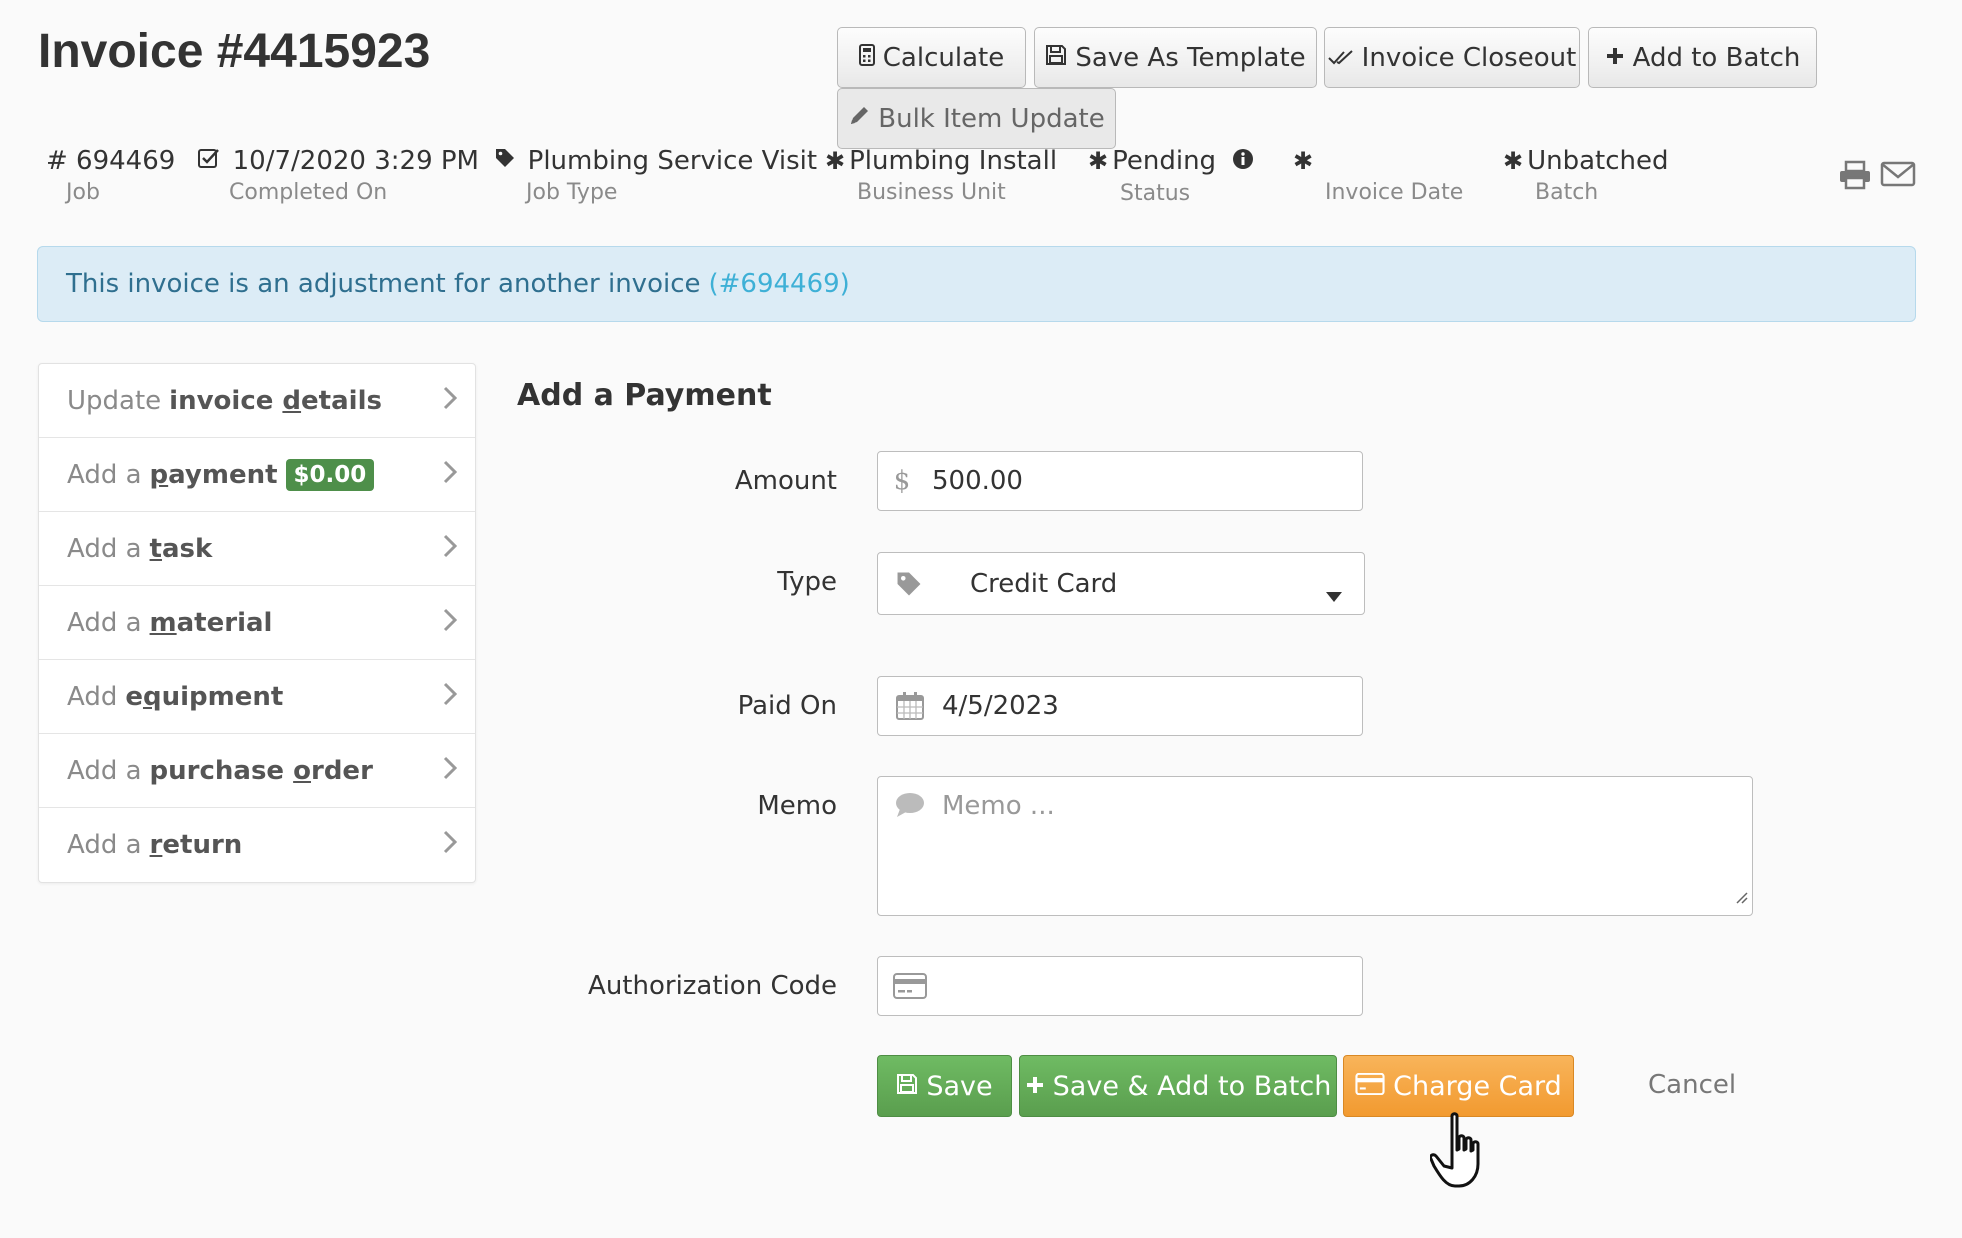 The image size is (1962, 1238). Describe the element at coordinates (1465, 1154) in the screenshot. I see `hand-pointer-icon` at that location.